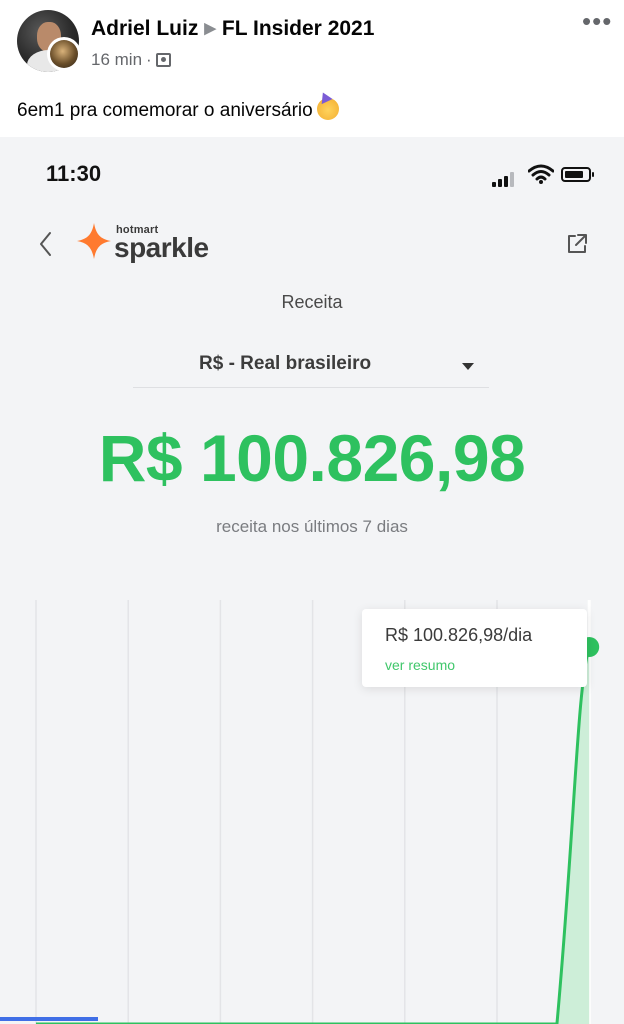 This screenshot has height=1024, width=624. I want to click on back-chevron-icon, so click(46, 244).